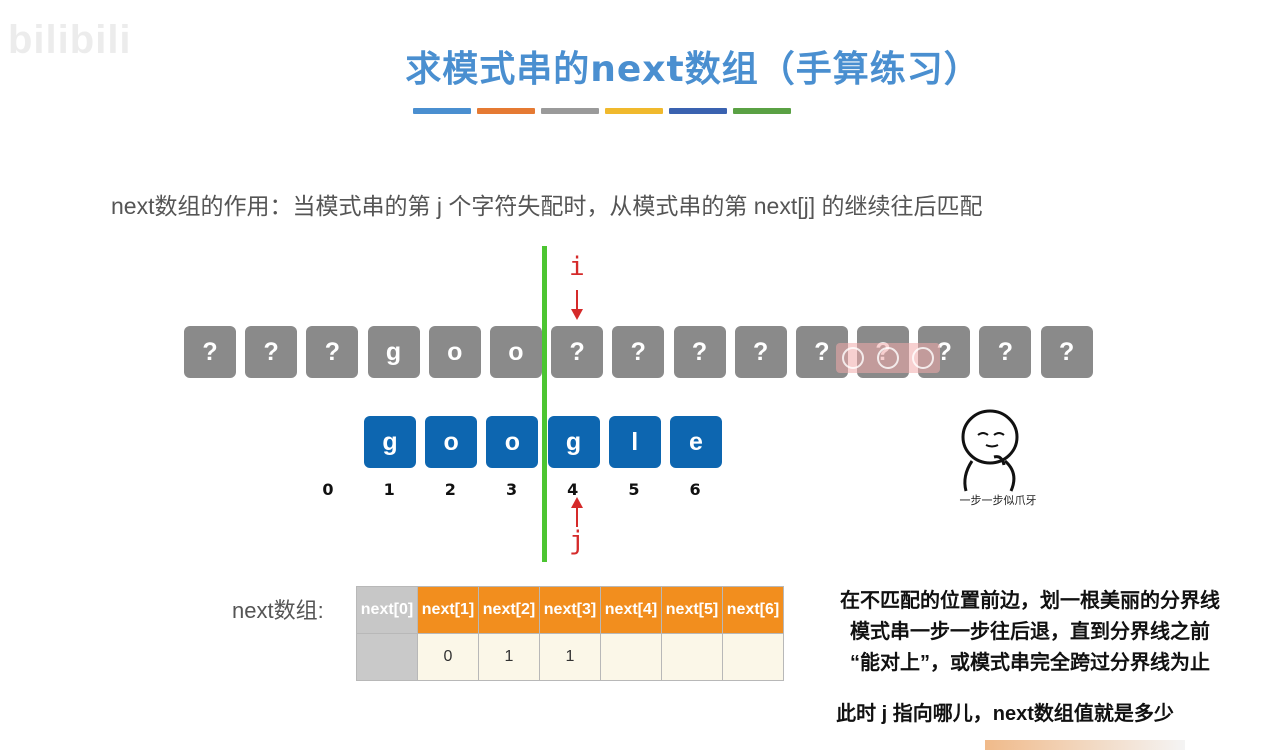  I want to click on pattern-index-row: 0 1 2 3 4 5 6, so click(516, 489).